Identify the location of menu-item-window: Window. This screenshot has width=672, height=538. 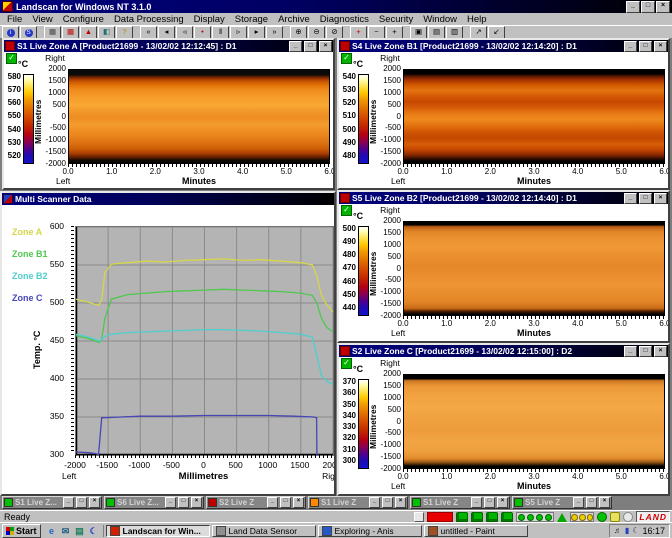
(440, 19).